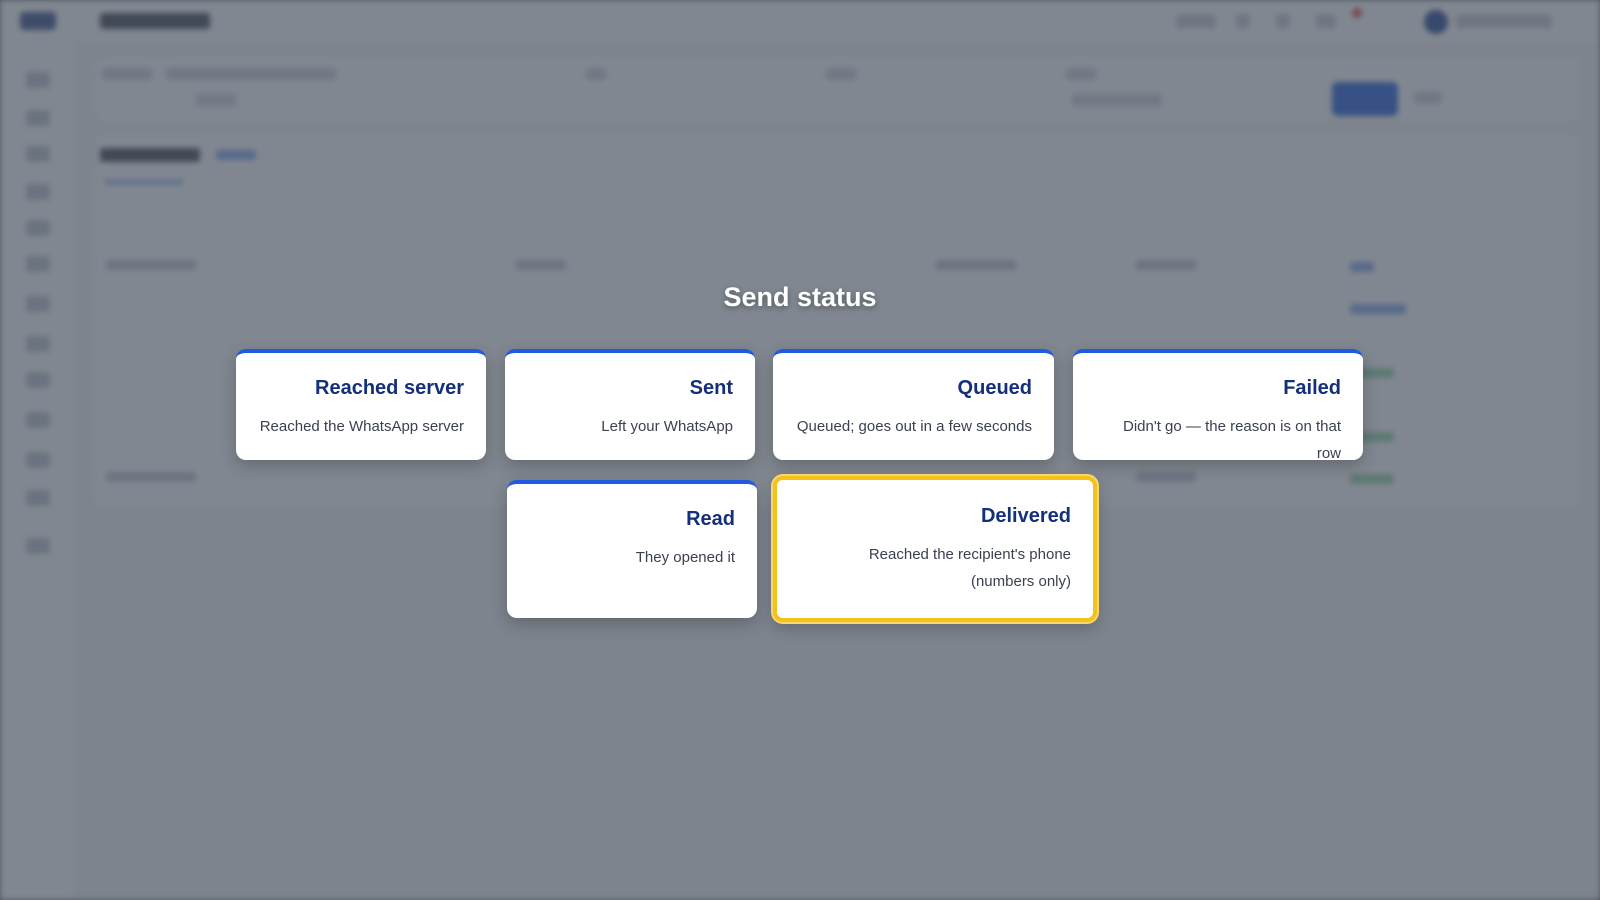 This screenshot has height=900, width=1600. Describe the element at coordinates (710, 519) in the screenshot. I see `status-card-title: Read` at that location.